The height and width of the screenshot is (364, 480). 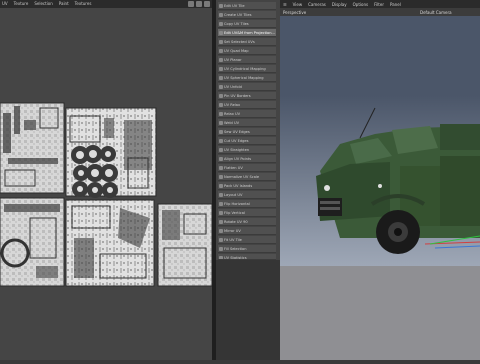 What do you see at coordinates (379, 4) in the screenshot?
I see `viewport-menu-item: Filter` at bounding box center [379, 4].